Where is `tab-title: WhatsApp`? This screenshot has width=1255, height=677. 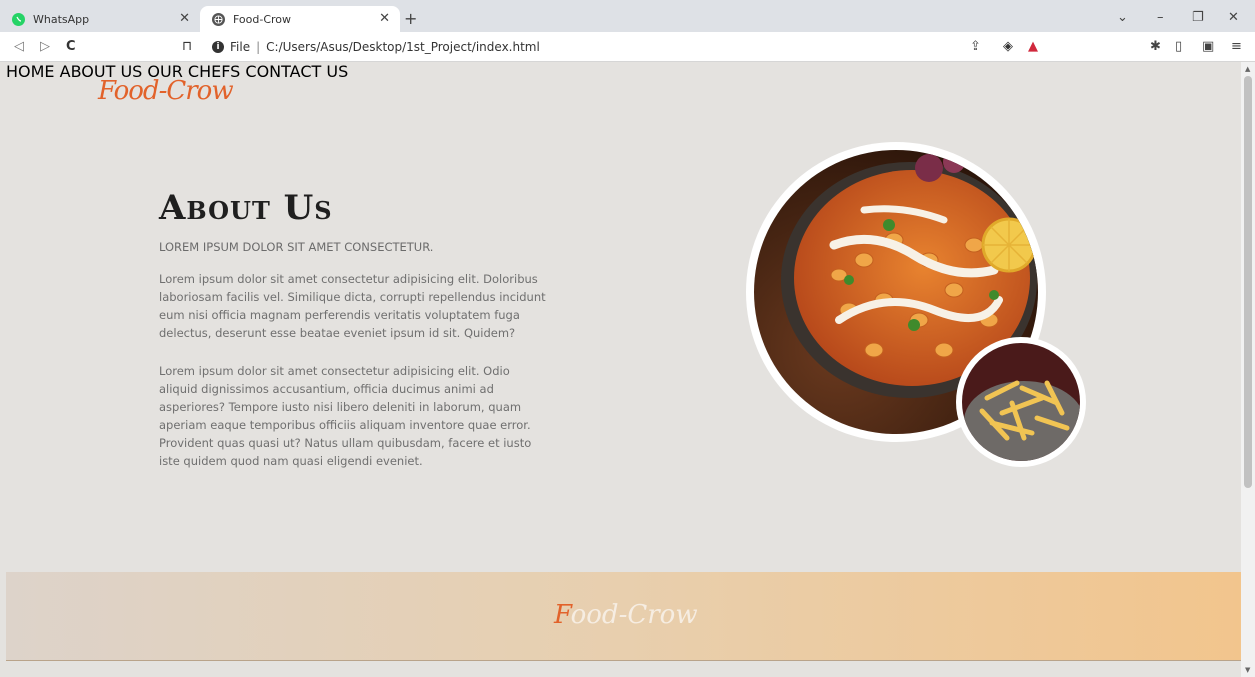 tab-title: WhatsApp is located at coordinates (61, 19).